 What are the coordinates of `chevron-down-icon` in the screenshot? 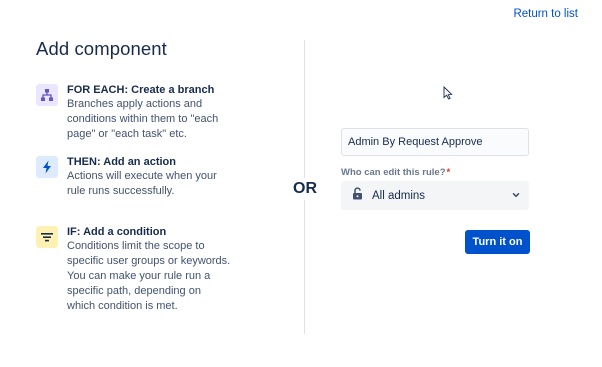 It's located at (516, 196).